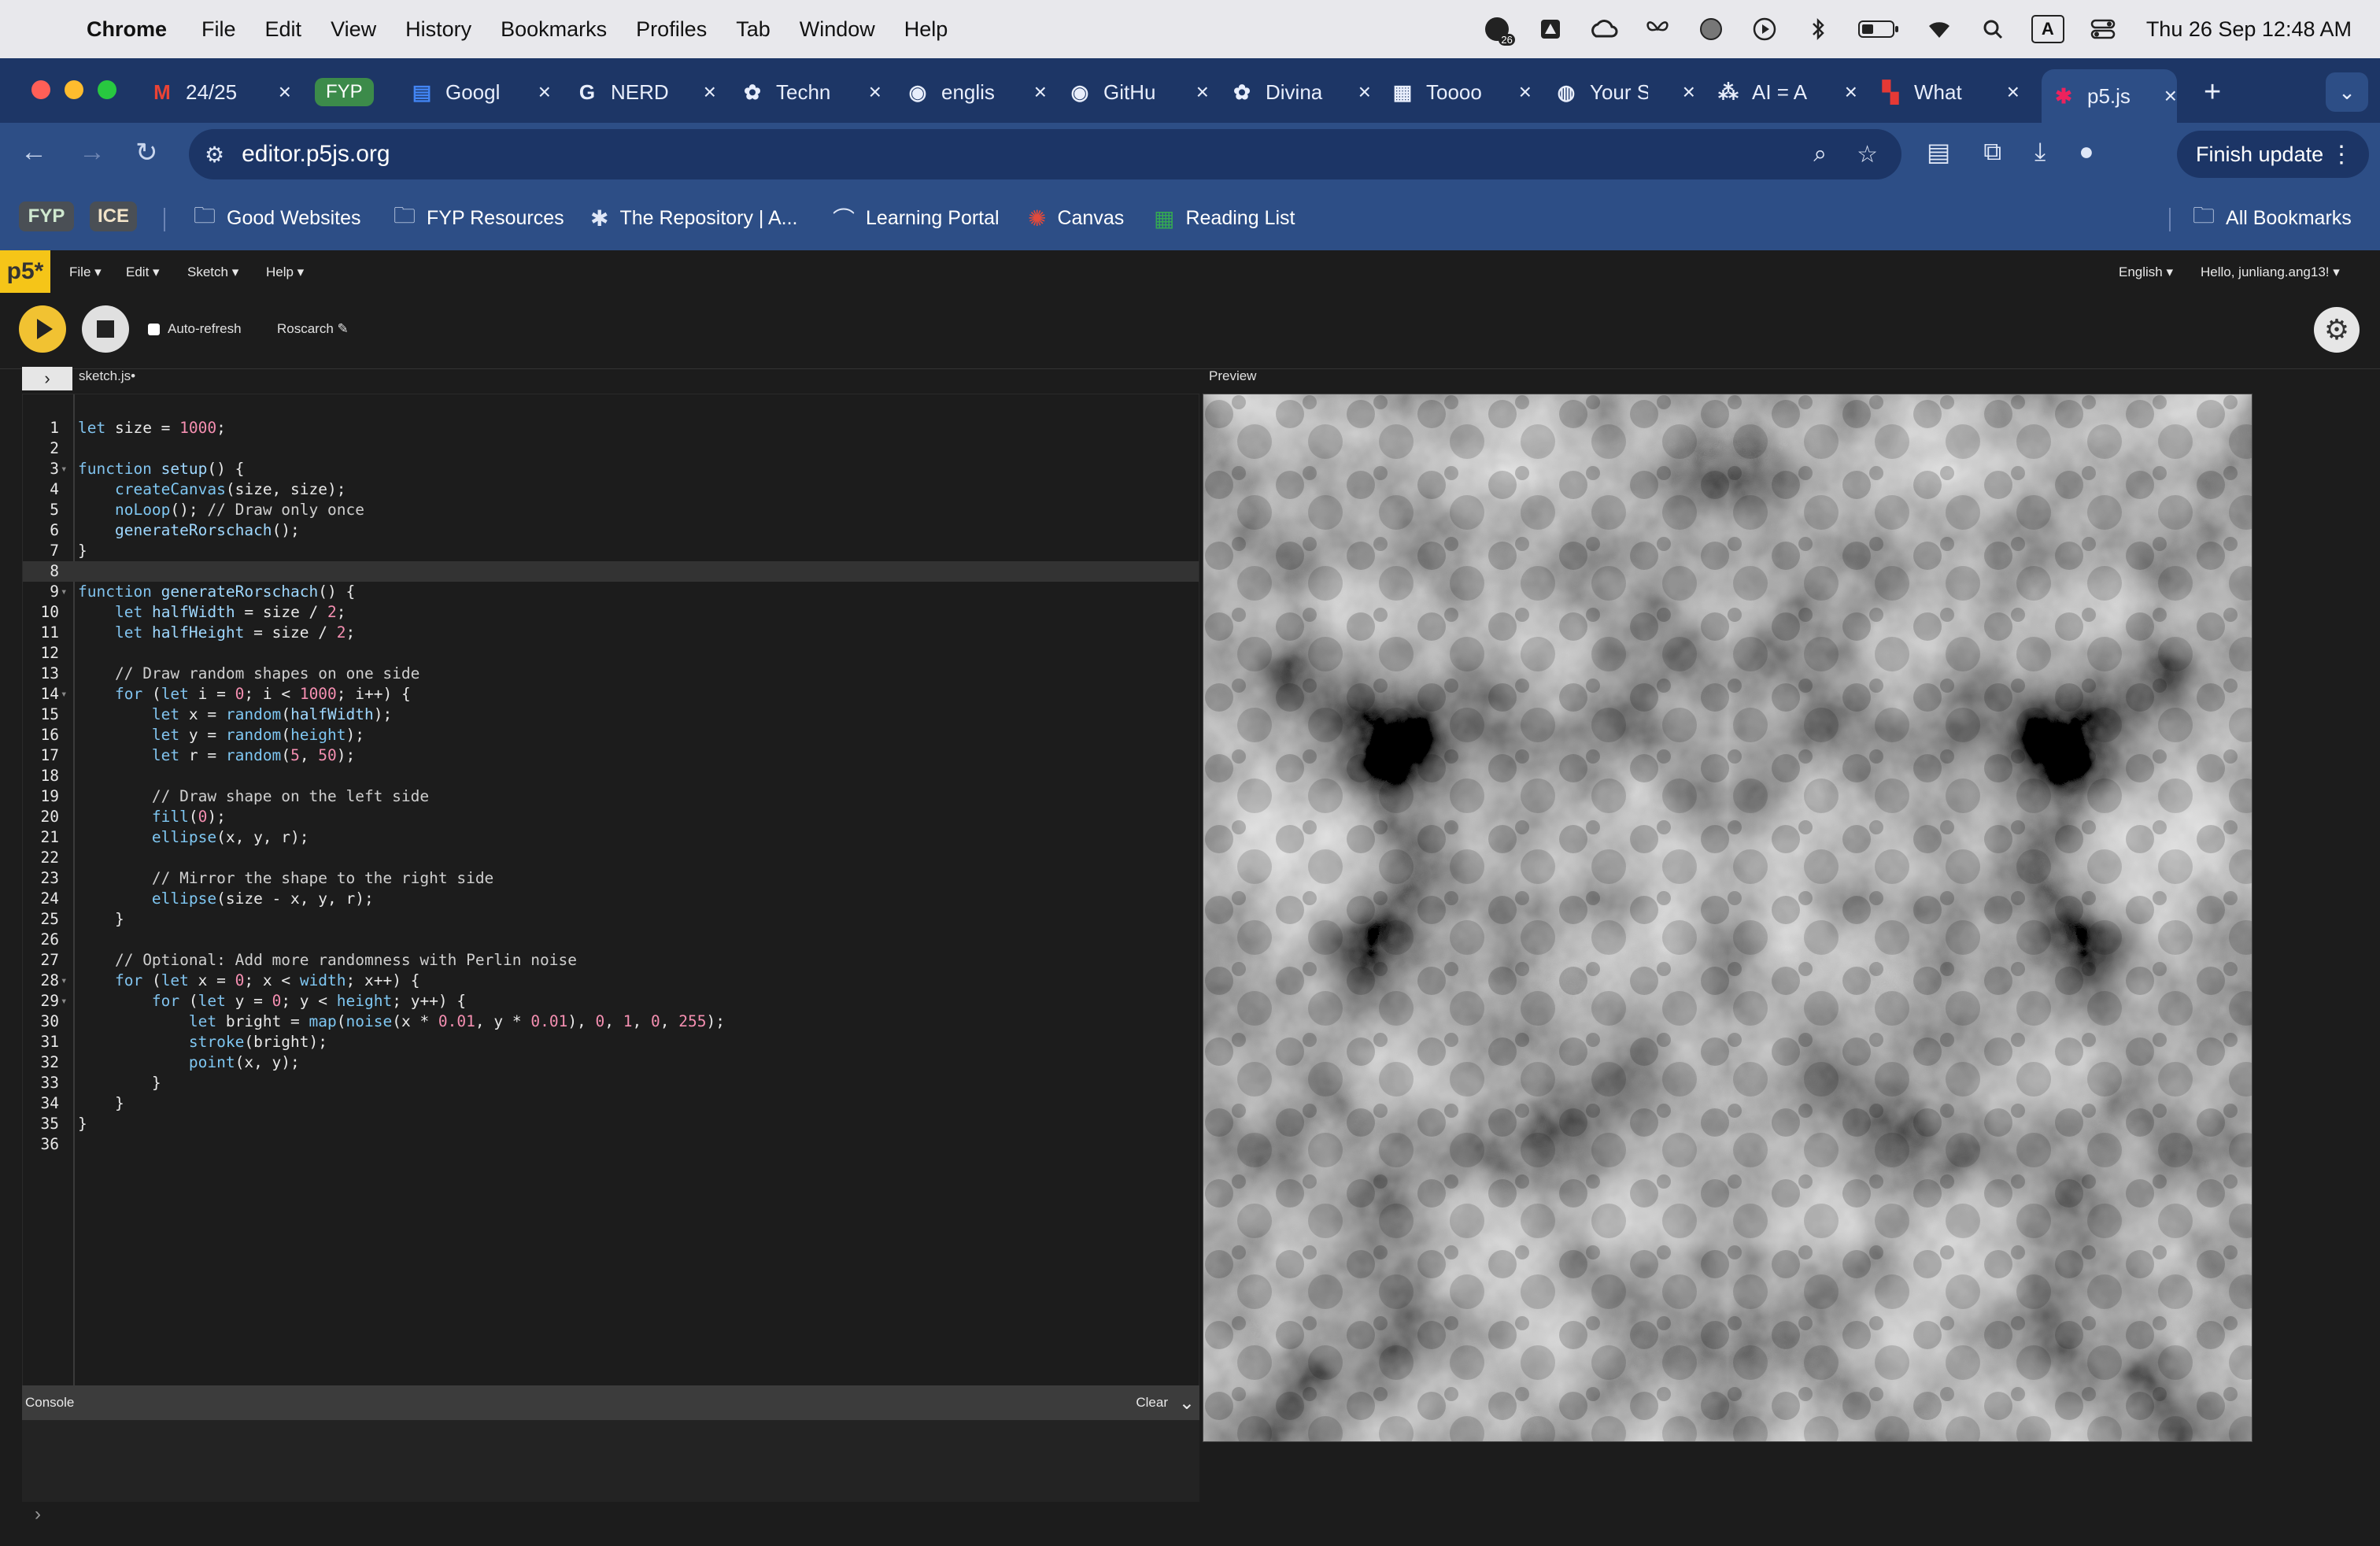 The height and width of the screenshot is (1546, 2380). What do you see at coordinates (33, 152) in the screenshot?
I see `back-button: ←` at bounding box center [33, 152].